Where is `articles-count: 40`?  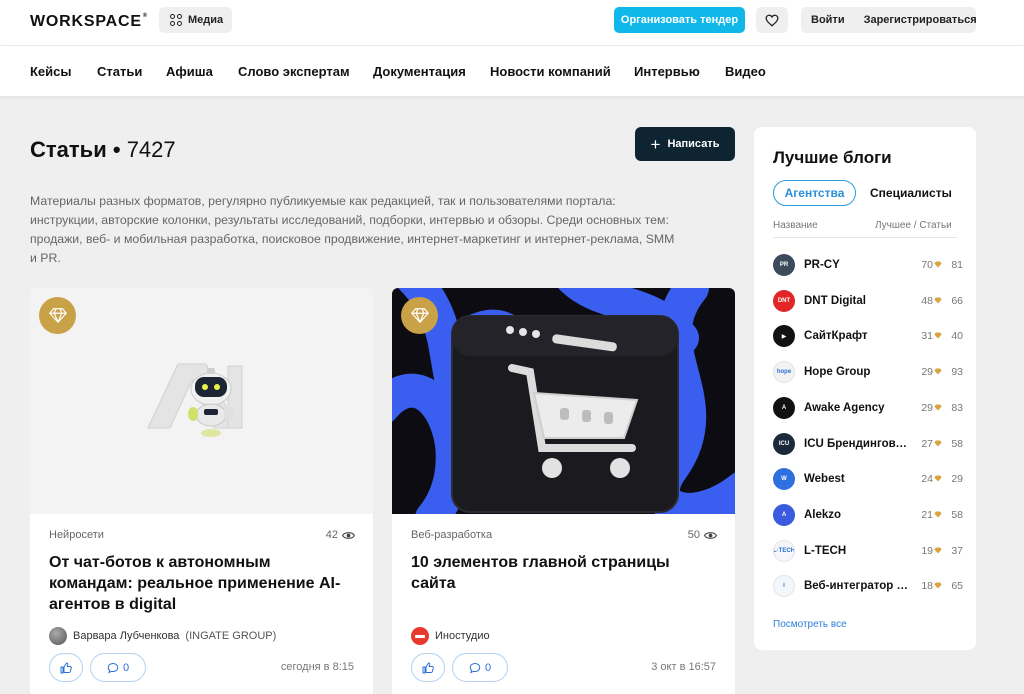
articles-count: 40 is located at coordinates (957, 336).